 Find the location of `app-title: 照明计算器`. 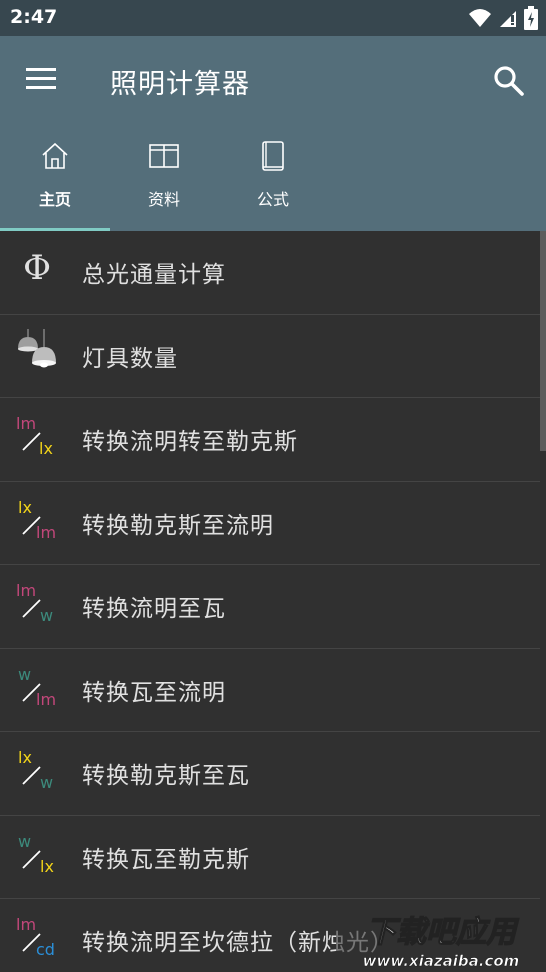

app-title: 照明计算器 is located at coordinates (180, 84).